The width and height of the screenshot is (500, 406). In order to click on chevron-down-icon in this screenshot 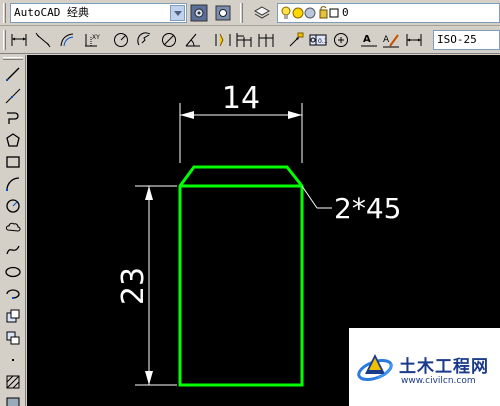, I will do `click(177, 13)`.